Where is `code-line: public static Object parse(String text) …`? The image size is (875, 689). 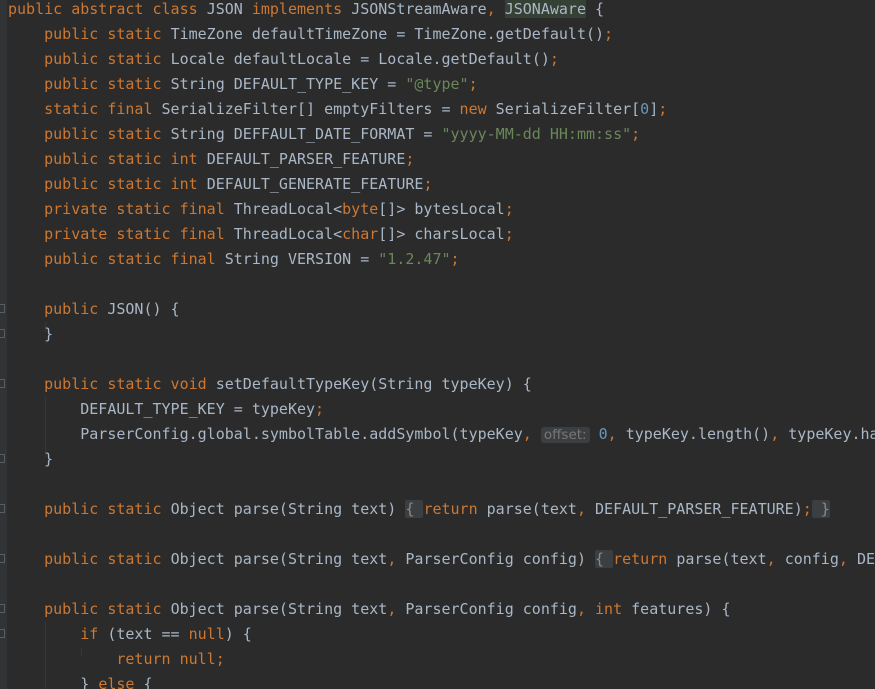
code-line: public static Object parse(String text) … is located at coordinates (419, 509).